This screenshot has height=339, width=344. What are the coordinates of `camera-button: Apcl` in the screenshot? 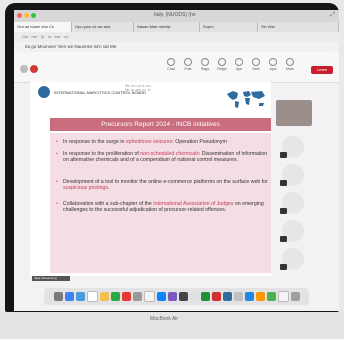 It's located at (273, 64).